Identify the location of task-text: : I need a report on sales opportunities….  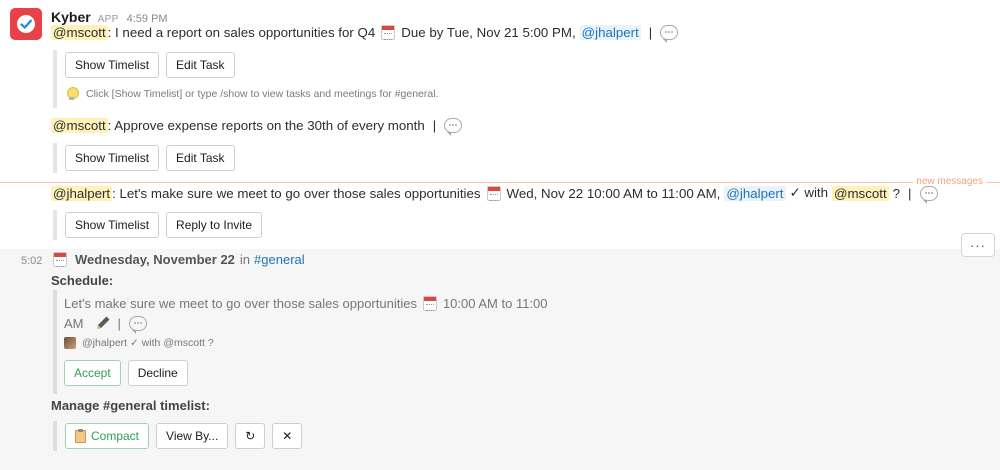
(241, 32).